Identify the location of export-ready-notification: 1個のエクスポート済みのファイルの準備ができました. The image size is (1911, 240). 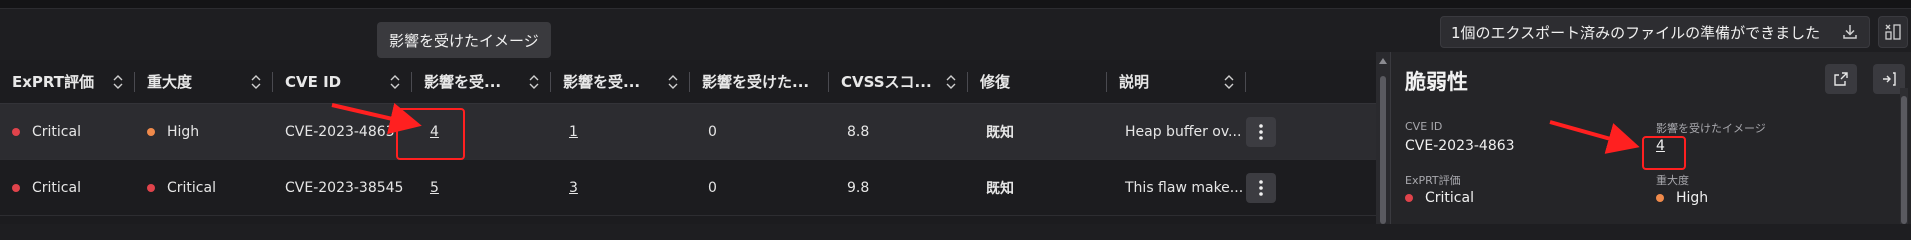
(1655, 32).